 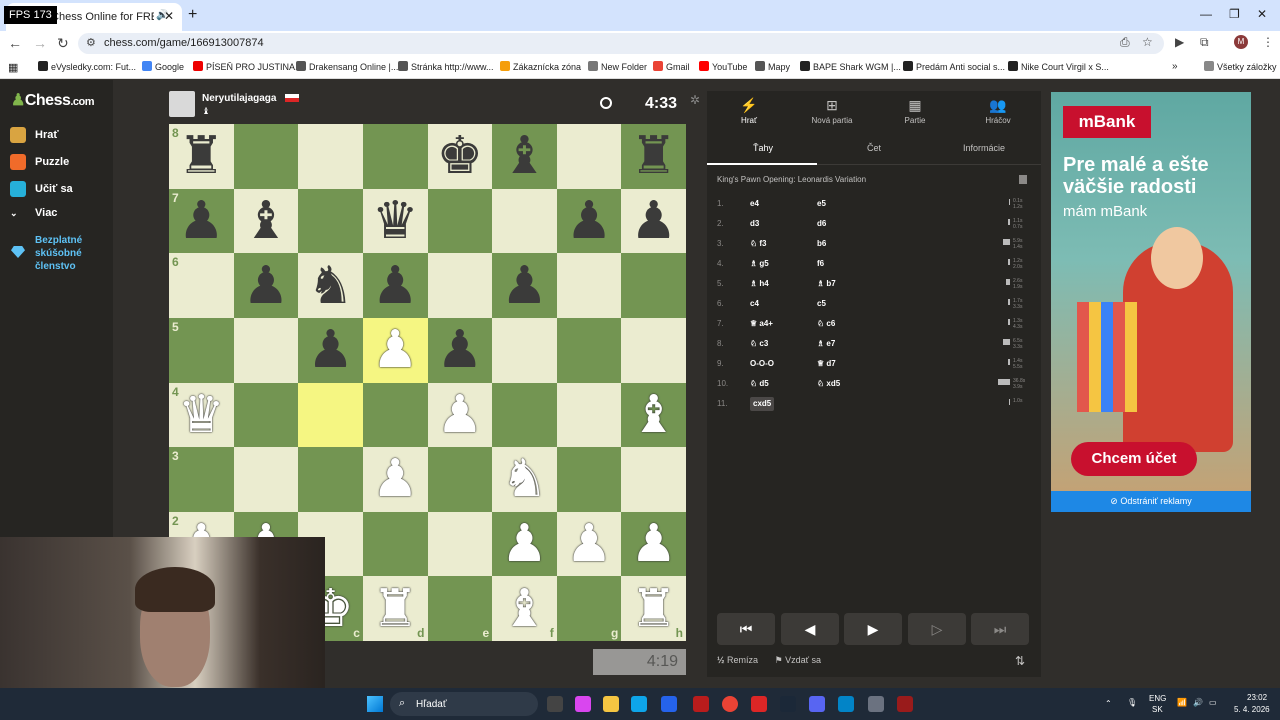 I want to click on flip-board-icon: ⇅, so click(x=1020, y=661).